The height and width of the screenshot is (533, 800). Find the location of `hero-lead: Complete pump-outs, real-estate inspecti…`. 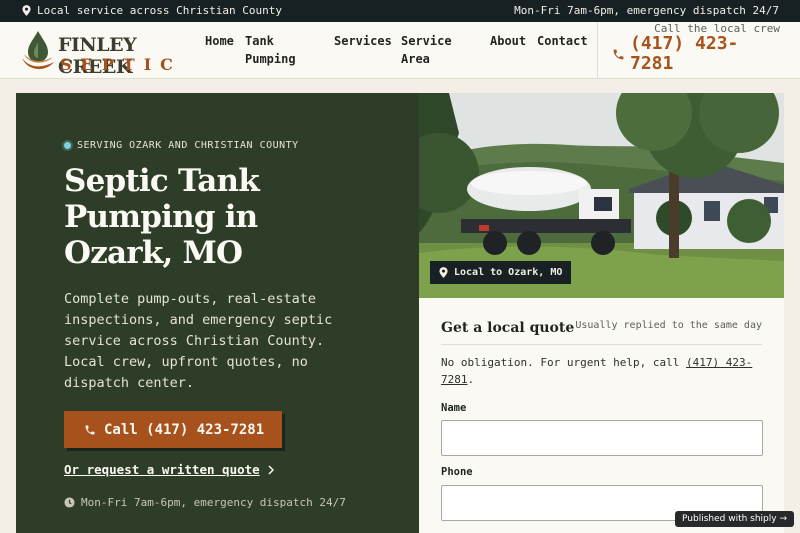

hero-lead: Complete pump-outs, real-estate inspecti… is located at coordinates (198, 341).